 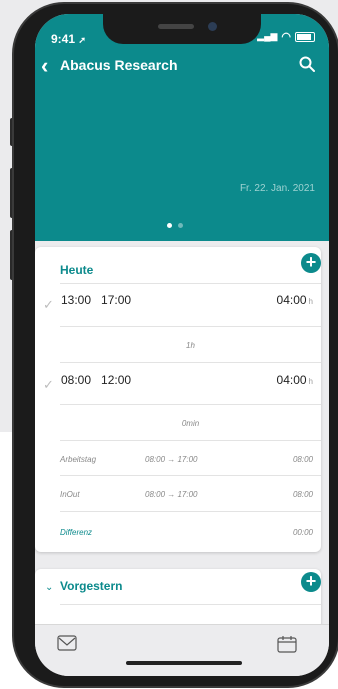 I want to click on break-duration: 1h, so click(x=190, y=345).